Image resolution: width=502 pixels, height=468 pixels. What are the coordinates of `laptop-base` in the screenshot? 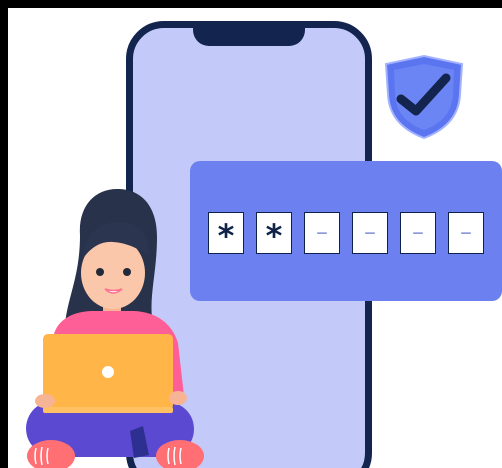 It's located at (108, 410).